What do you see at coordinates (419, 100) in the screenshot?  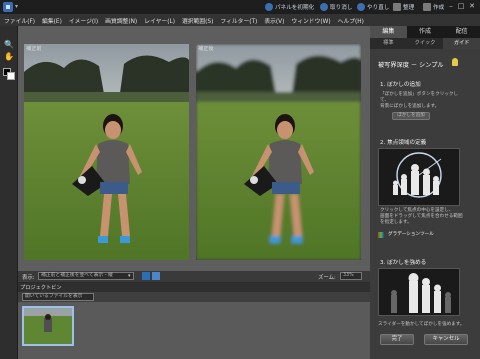 I see `step1-text: 「ぼかしを追加」ボタンをクリックして、 背景にぼかしを追加します。` at bounding box center [419, 100].